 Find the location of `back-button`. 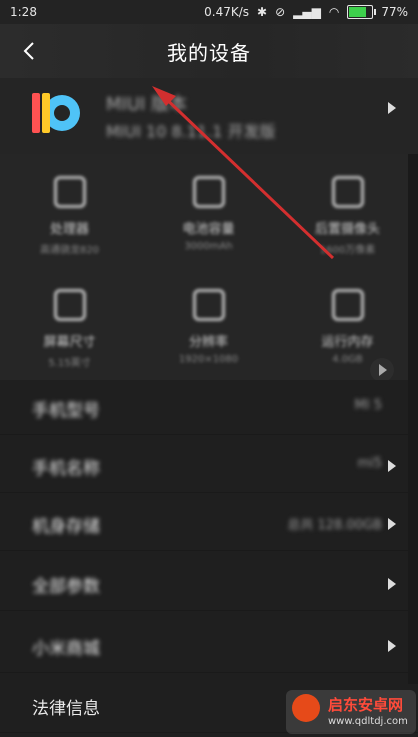

back-button is located at coordinates (29, 51).